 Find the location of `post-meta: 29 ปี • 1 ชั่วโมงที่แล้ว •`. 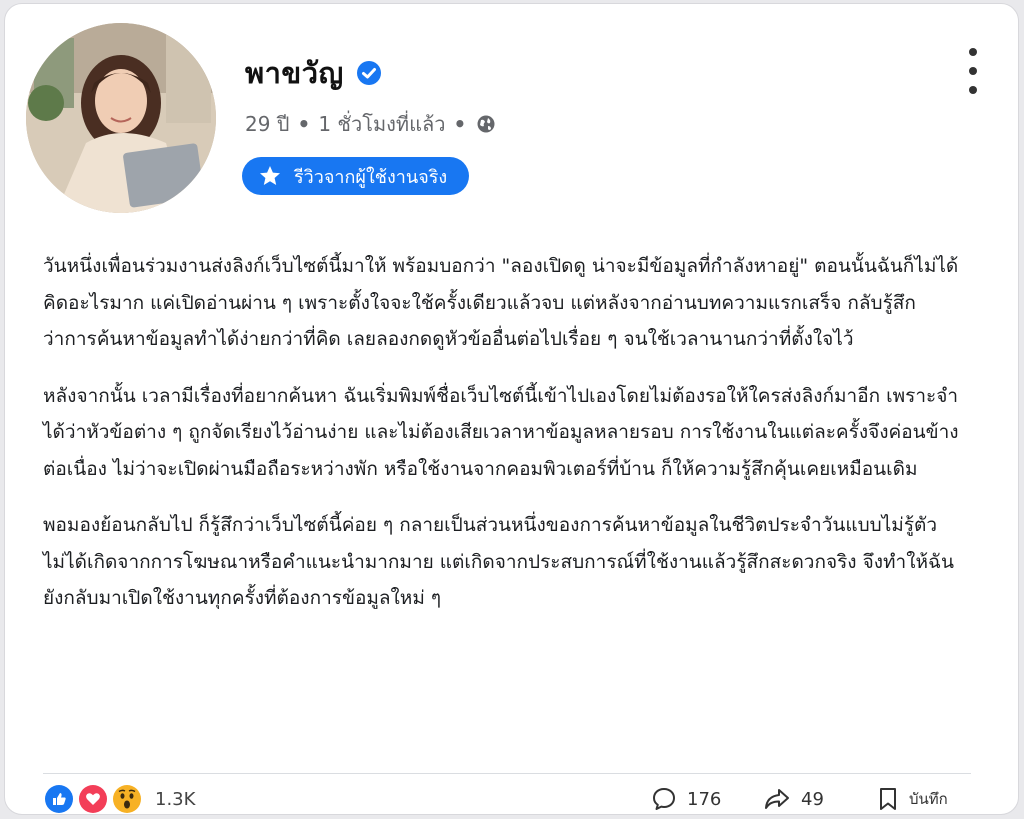

post-meta: 29 ปี • 1 ชั่วโมงที่แล้ว • is located at coordinates (370, 124).